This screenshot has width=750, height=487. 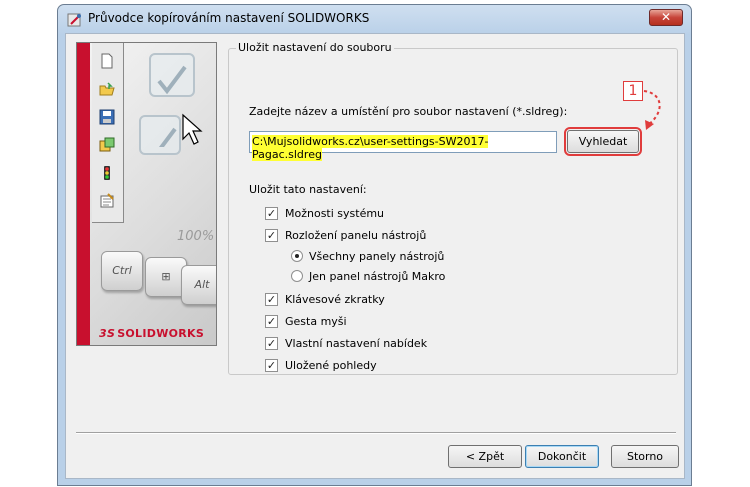 I want to click on solidworks-logo: 3S SOLIDWORKS, so click(x=151, y=333).